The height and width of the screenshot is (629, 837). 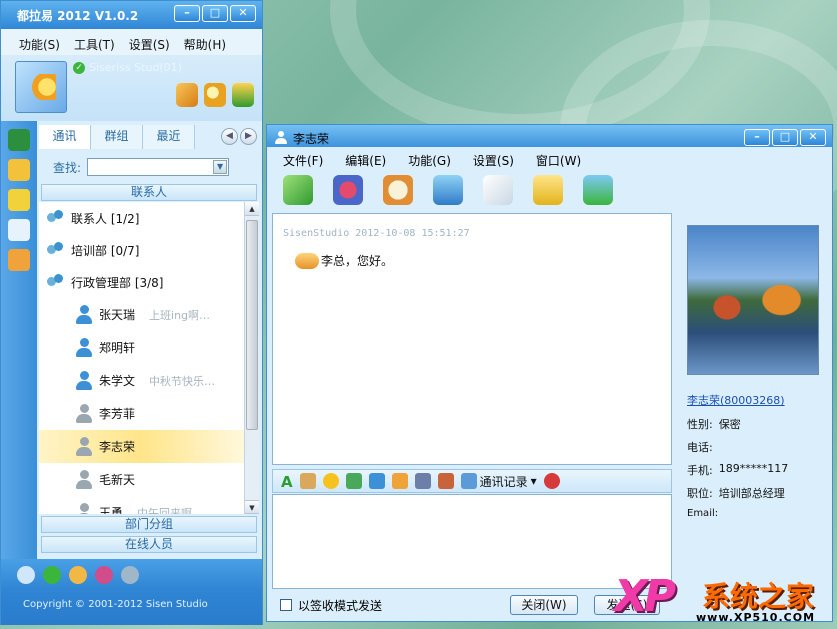 I want to click on menu-function: 功能(G), so click(x=429, y=161).